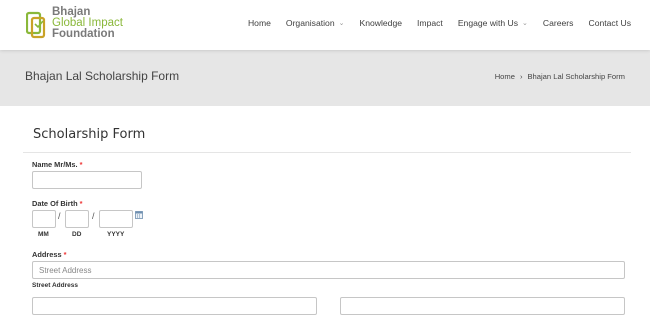  Describe the element at coordinates (505, 76) in the screenshot. I see `breadcrumb-home-link: Home` at that location.